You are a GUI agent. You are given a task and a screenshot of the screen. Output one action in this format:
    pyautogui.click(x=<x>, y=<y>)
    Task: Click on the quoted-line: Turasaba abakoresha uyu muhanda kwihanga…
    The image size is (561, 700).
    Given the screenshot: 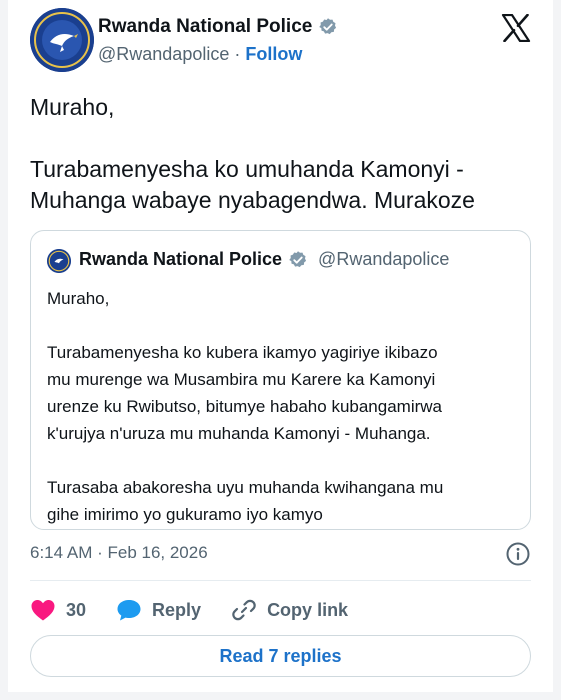 What is the action you would take?
    pyautogui.click(x=245, y=487)
    